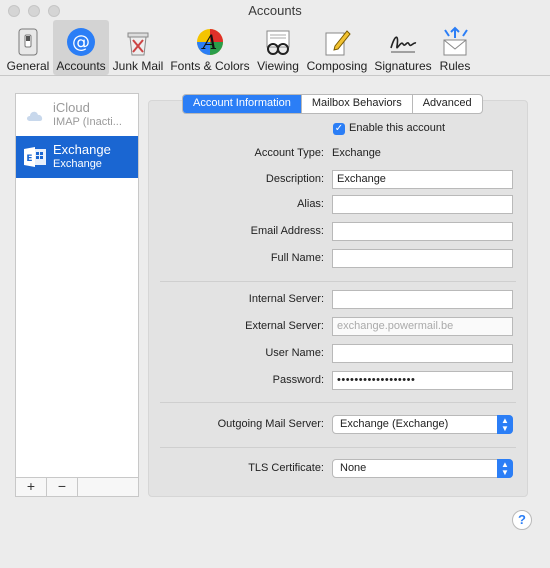  What do you see at coordinates (356, 153) in the screenshot?
I see `account-type-value: Exchange` at bounding box center [356, 153].